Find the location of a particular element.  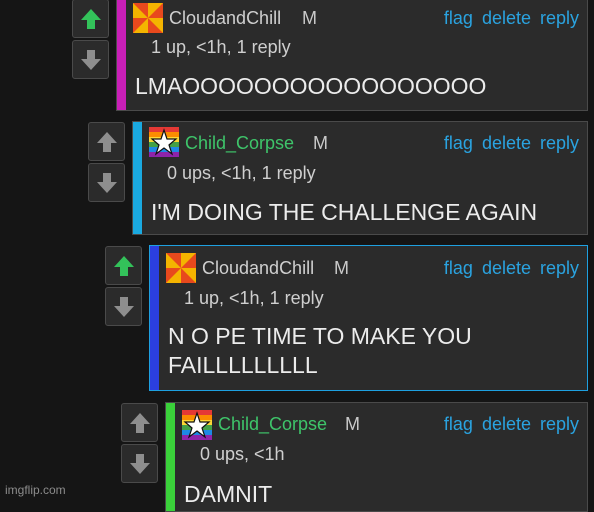

comment-text: I'M DOING THE CHALLENGE AGAIN is located at coordinates (344, 212).